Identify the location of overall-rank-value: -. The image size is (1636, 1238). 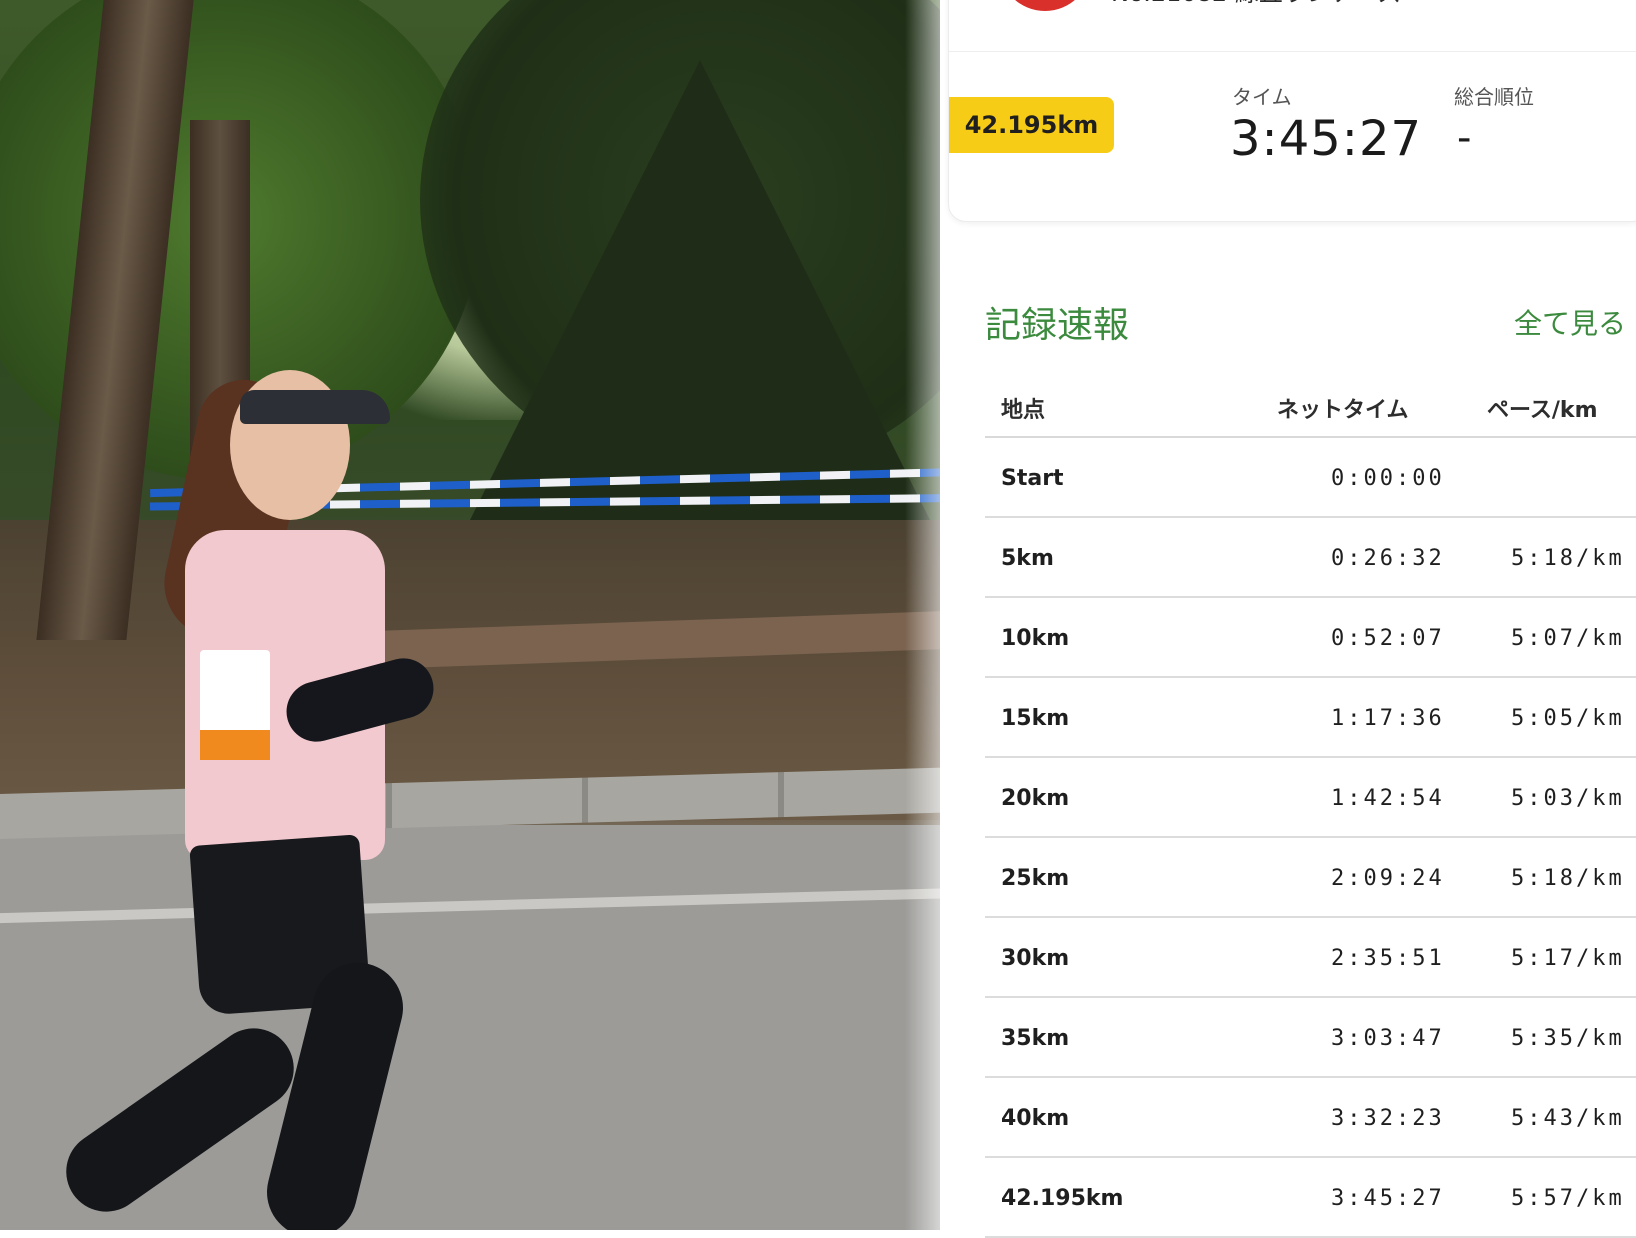
(1464, 138).